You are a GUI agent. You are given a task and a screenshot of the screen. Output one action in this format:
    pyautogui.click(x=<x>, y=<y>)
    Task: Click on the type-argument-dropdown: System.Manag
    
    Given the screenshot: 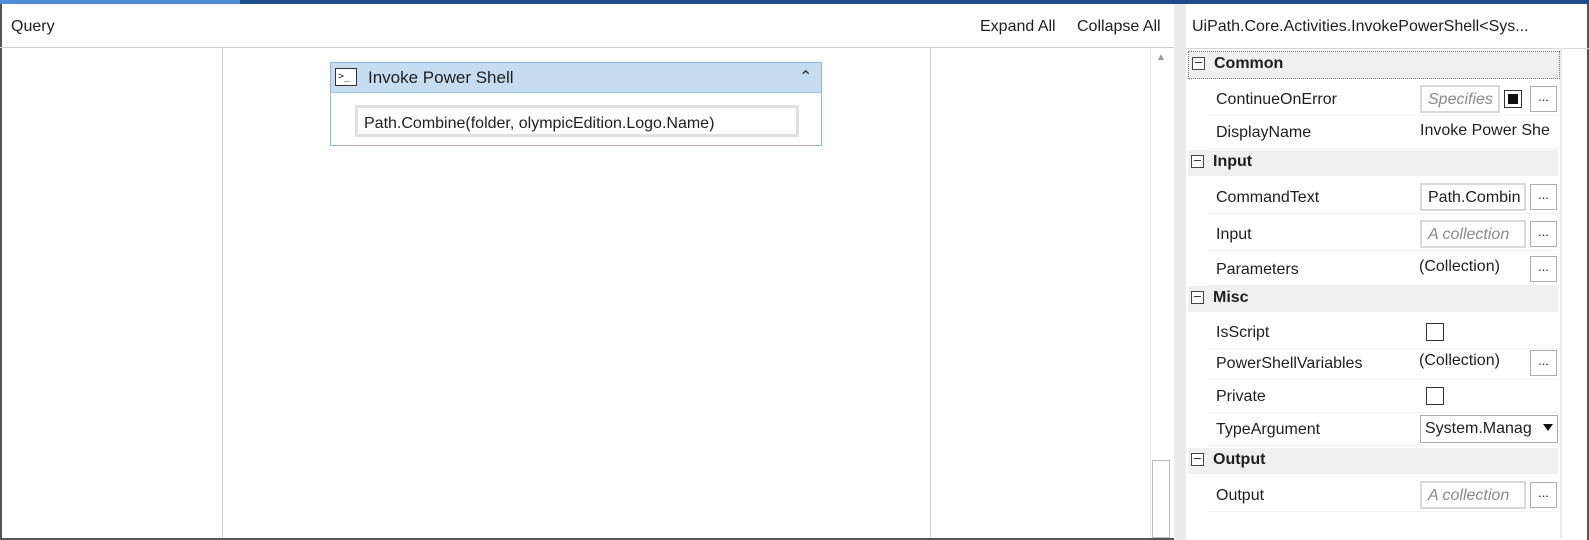 What is the action you would take?
    pyautogui.click(x=1489, y=429)
    